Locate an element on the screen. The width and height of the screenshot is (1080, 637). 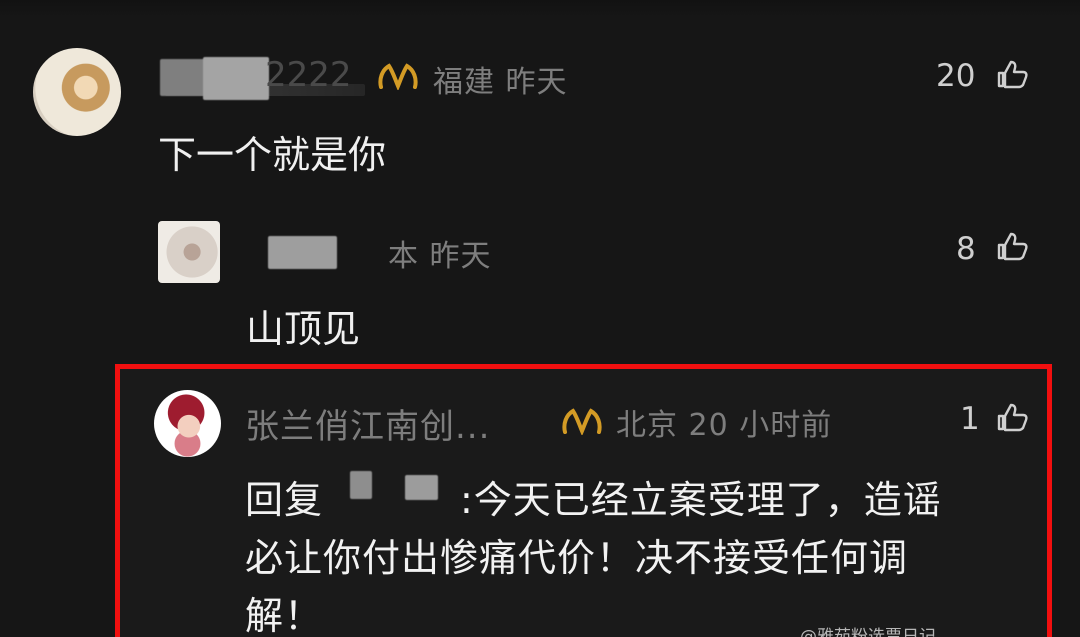
comment-time: 20 小时前 is located at coordinates (760, 425).